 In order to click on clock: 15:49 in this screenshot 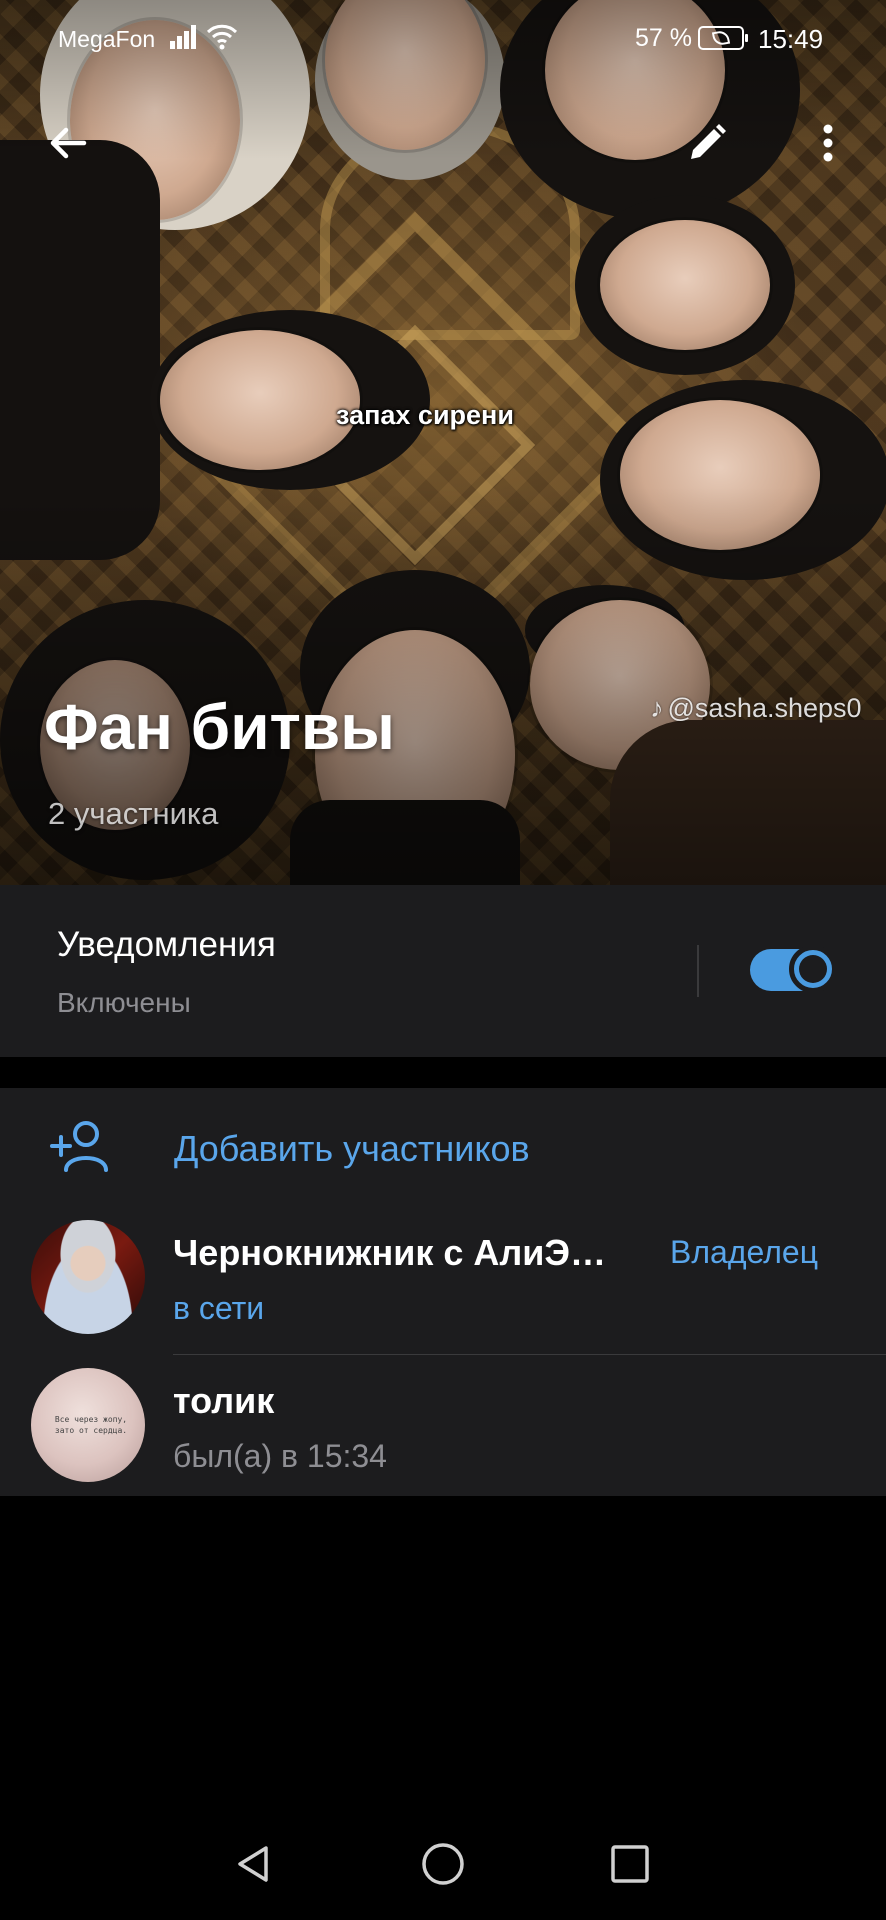, I will do `click(791, 39)`.